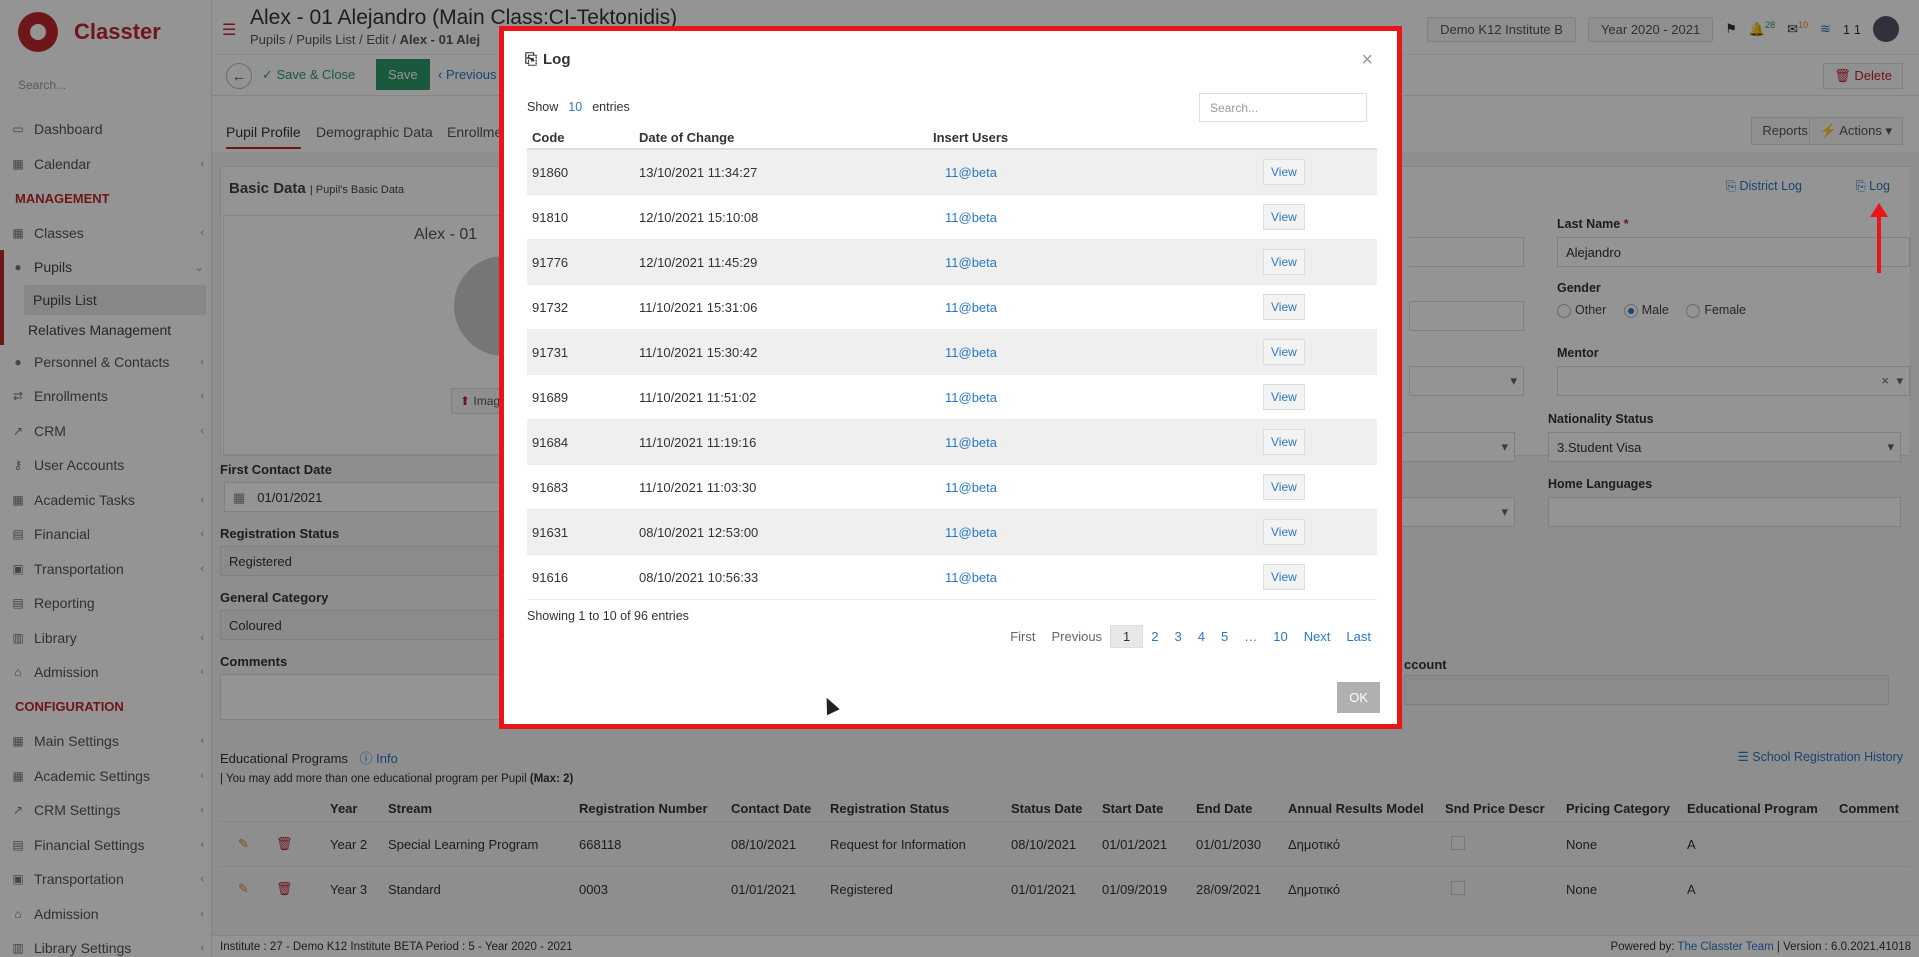  What do you see at coordinates (698, 397) in the screenshot?
I see `cell-date: 11/10/2021 11:51:02` at bounding box center [698, 397].